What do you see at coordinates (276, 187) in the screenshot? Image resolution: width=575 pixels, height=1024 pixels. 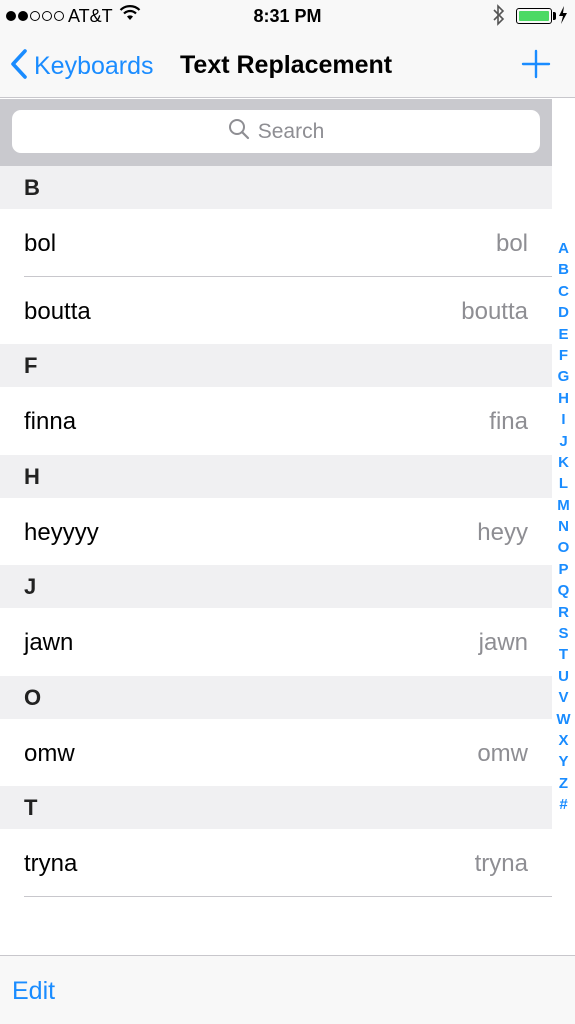 I see `section-header-b: B` at bounding box center [276, 187].